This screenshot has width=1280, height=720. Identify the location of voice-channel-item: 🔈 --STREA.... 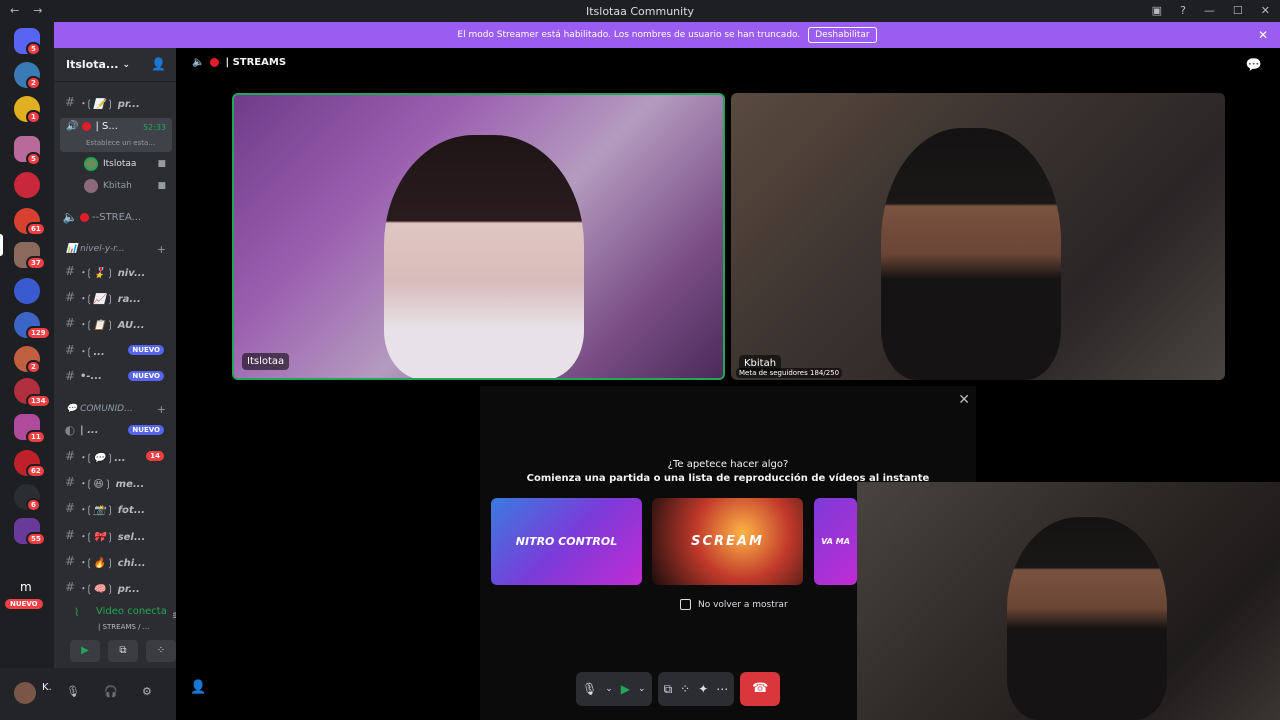
(116, 217).